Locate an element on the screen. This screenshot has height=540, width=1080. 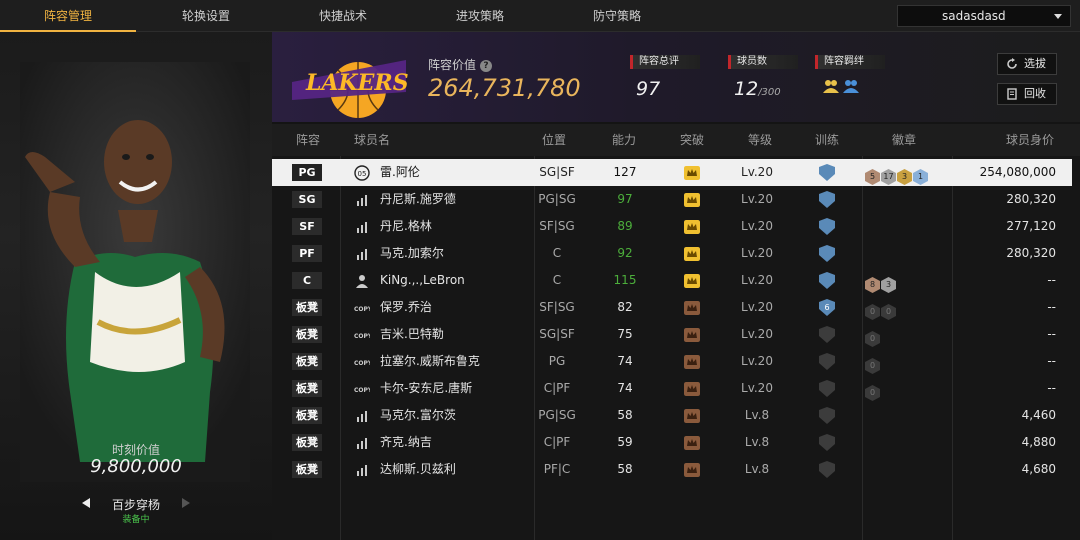
table-row: 板凳 齐克.纳吉 C|PF 59 Lv.8 4,880 is located at coordinates (672, 442).